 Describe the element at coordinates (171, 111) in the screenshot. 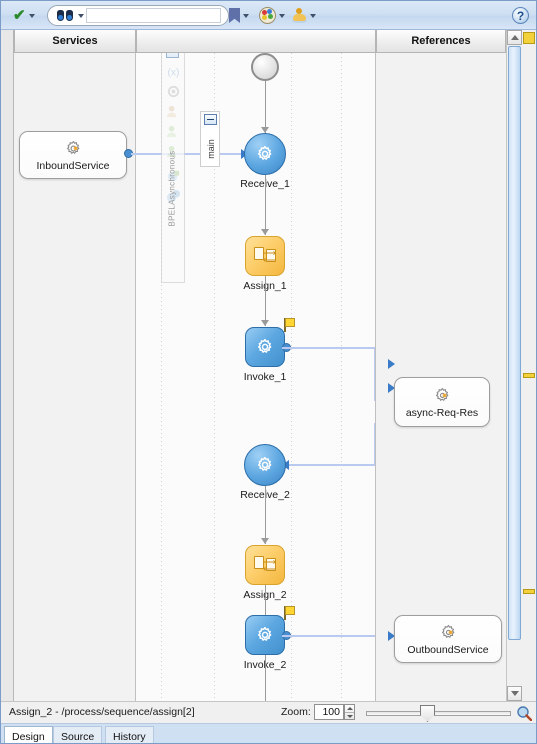

I see `partnerlink-icon` at that location.